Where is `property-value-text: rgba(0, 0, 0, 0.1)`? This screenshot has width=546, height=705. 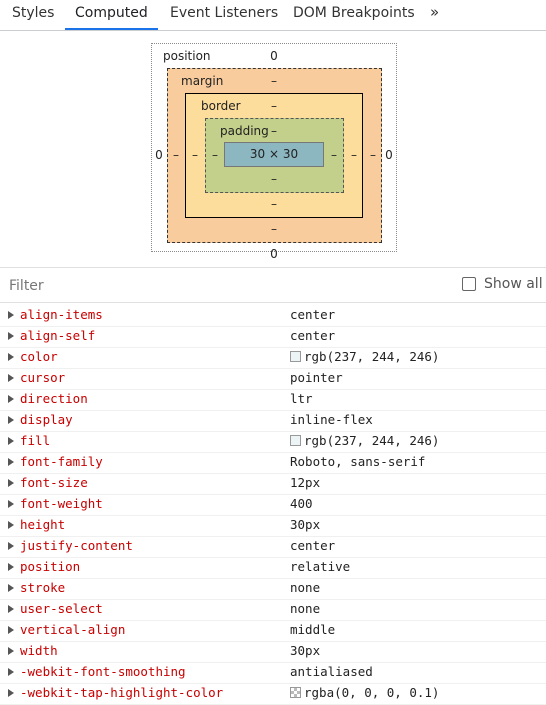
property-value-text: rgba(0, 0, 0, 0.1) is located at coordinates (372, 692).